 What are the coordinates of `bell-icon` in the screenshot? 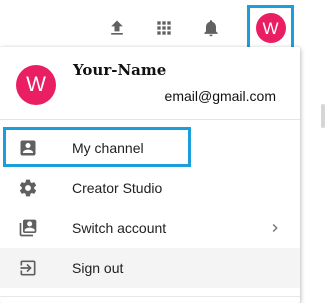 It's located at (211, 28).